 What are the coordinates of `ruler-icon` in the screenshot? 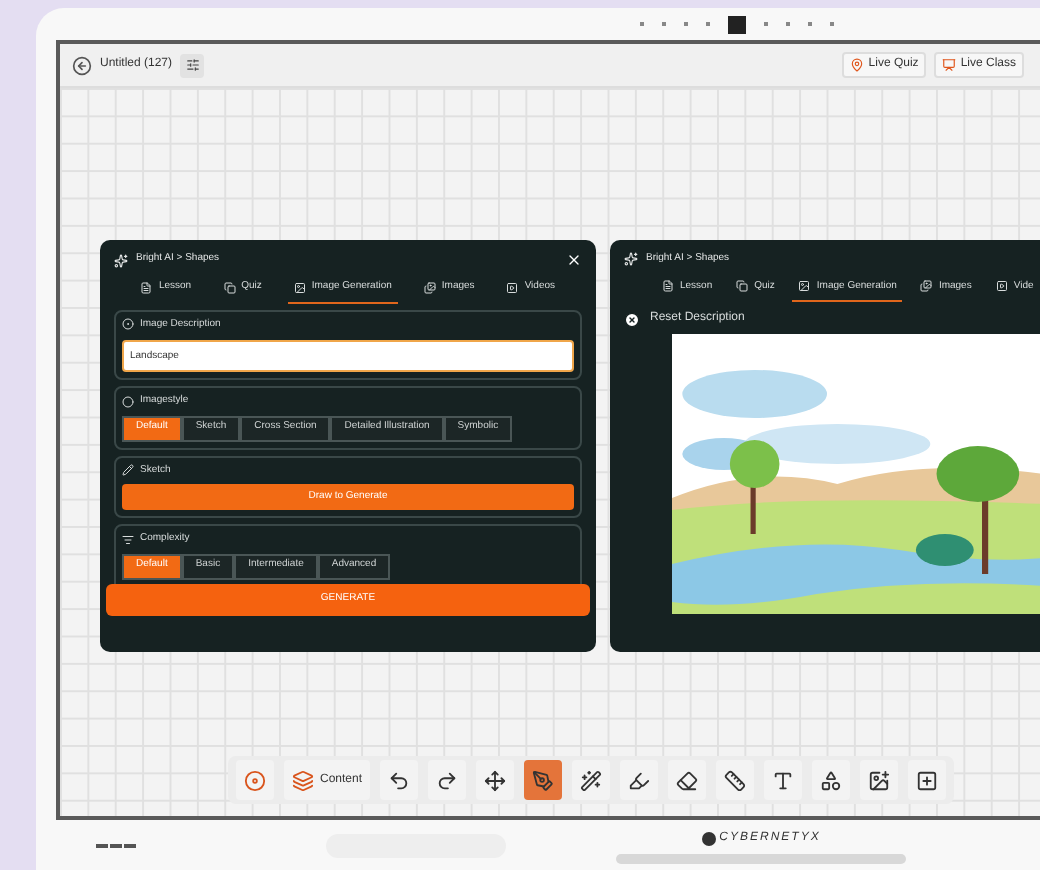 It's located at (735, 780).